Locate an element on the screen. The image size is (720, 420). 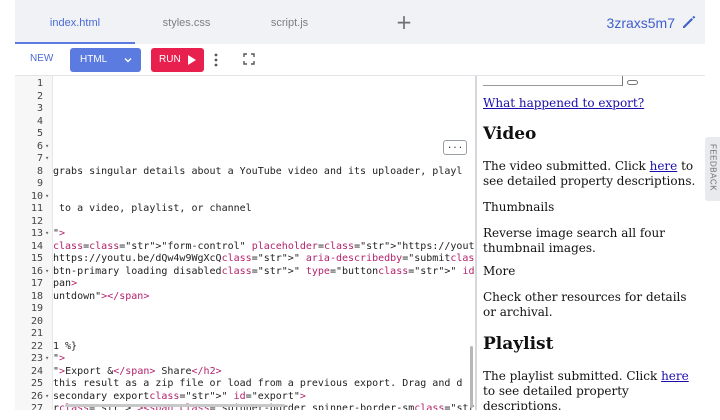
pencil-icon is located at coordinates (689, 22).